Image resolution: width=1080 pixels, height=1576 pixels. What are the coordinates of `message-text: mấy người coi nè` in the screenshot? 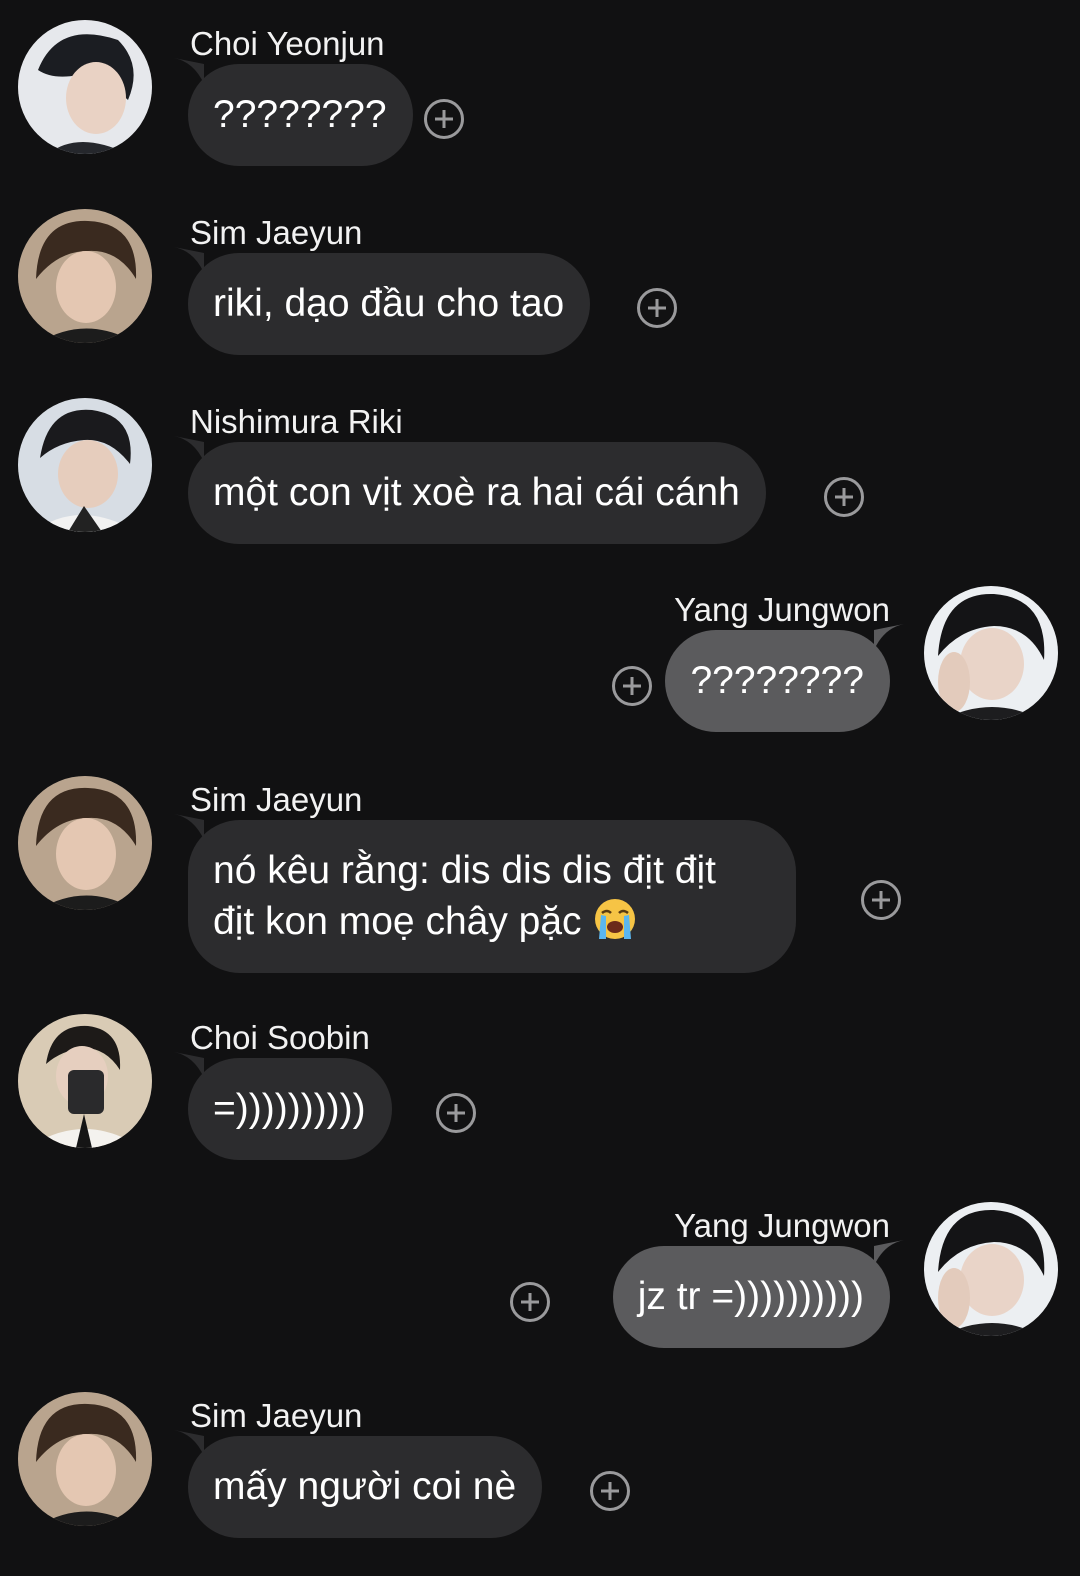 It's located at (365, 1486).